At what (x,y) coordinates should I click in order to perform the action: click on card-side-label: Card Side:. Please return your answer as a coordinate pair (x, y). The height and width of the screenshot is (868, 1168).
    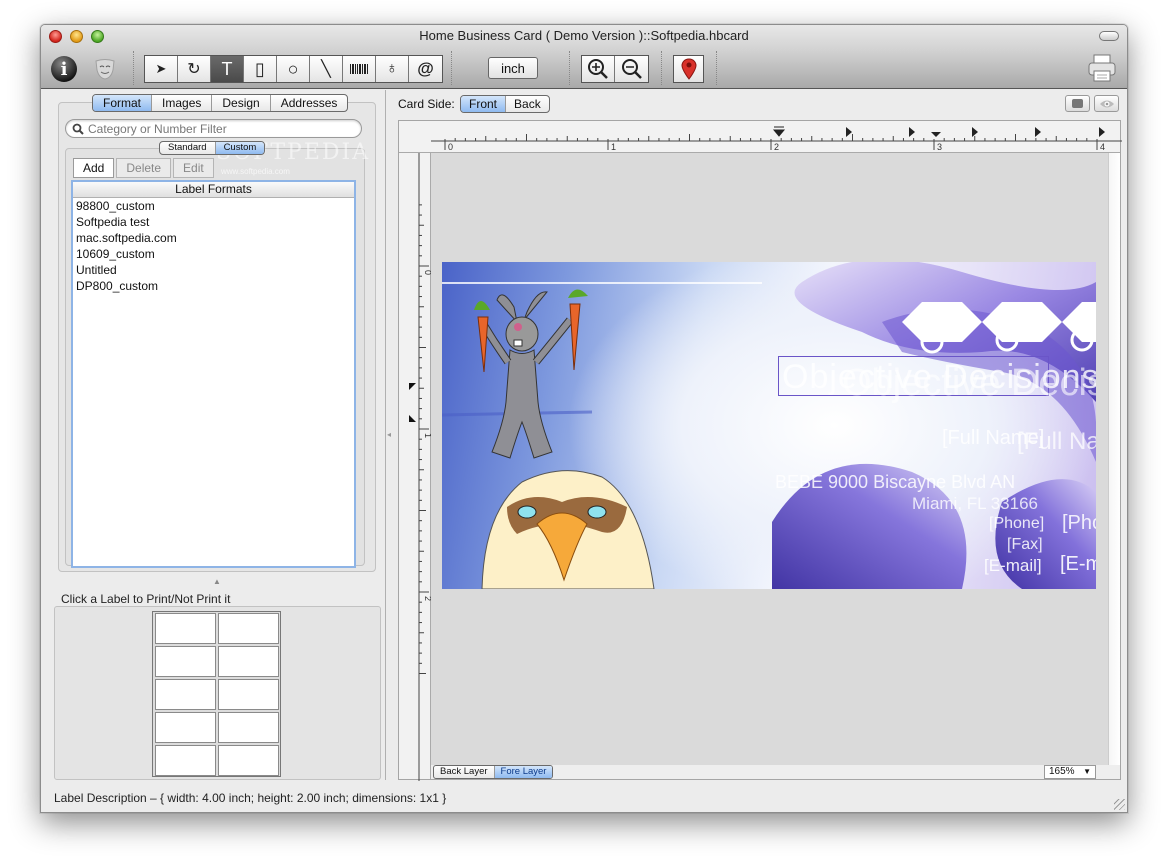
    Looking at the image, I should click on (426, 104).